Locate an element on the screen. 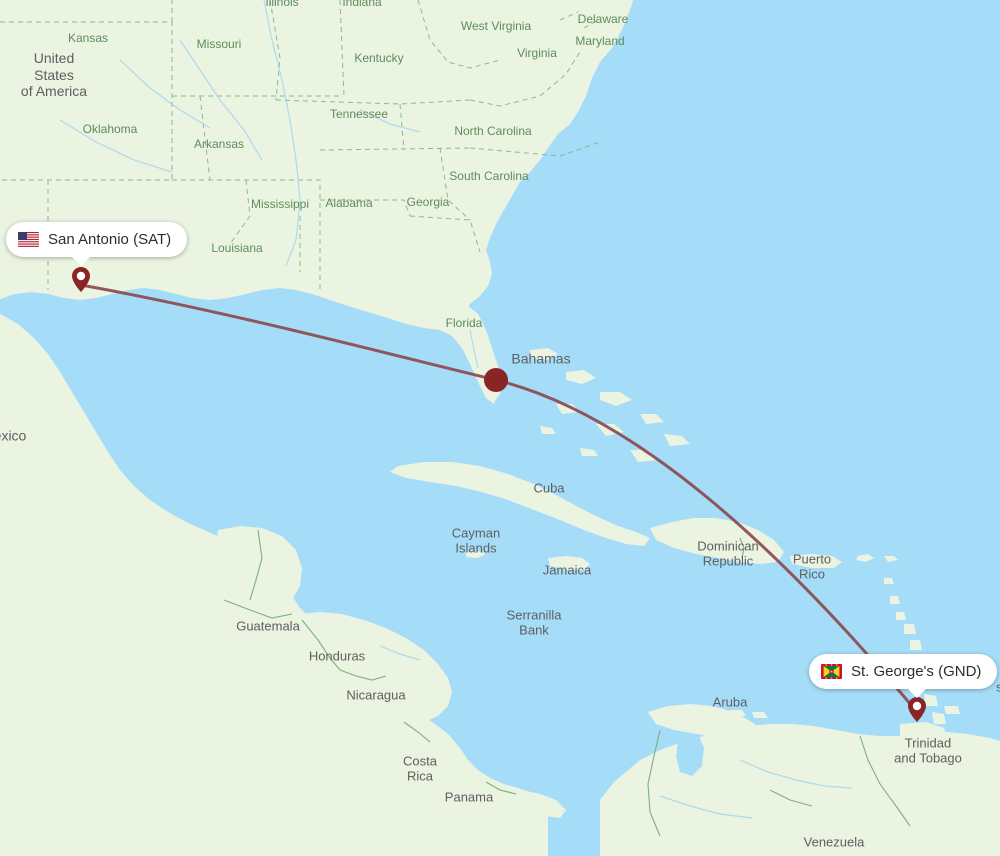 This screenshot has width=1000, height=856. route-waypoint-marker is located at coordinates (496, 380).